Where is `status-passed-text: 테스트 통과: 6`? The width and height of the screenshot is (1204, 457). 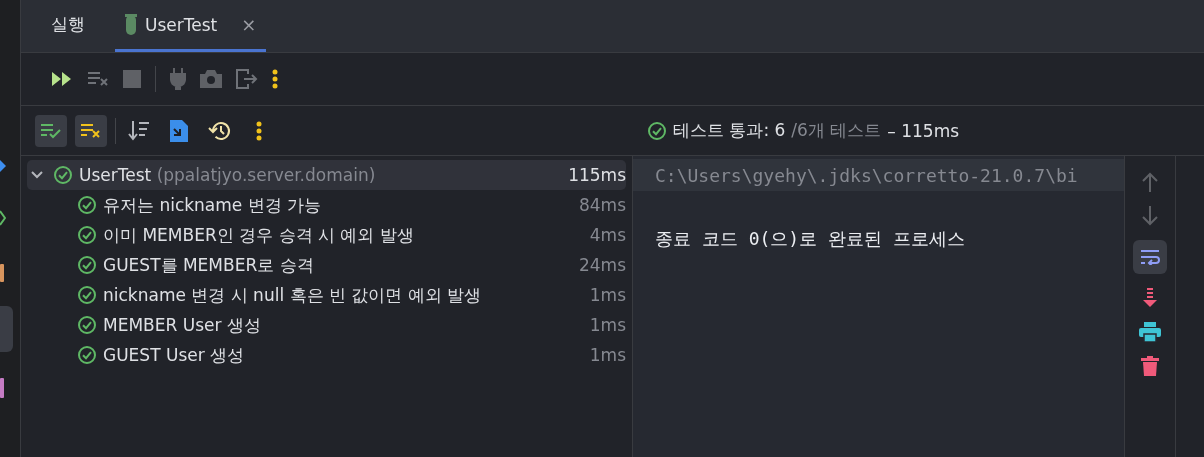 status-passed-text: 테스트 통과: 6 is located at coordinates (729, 130).